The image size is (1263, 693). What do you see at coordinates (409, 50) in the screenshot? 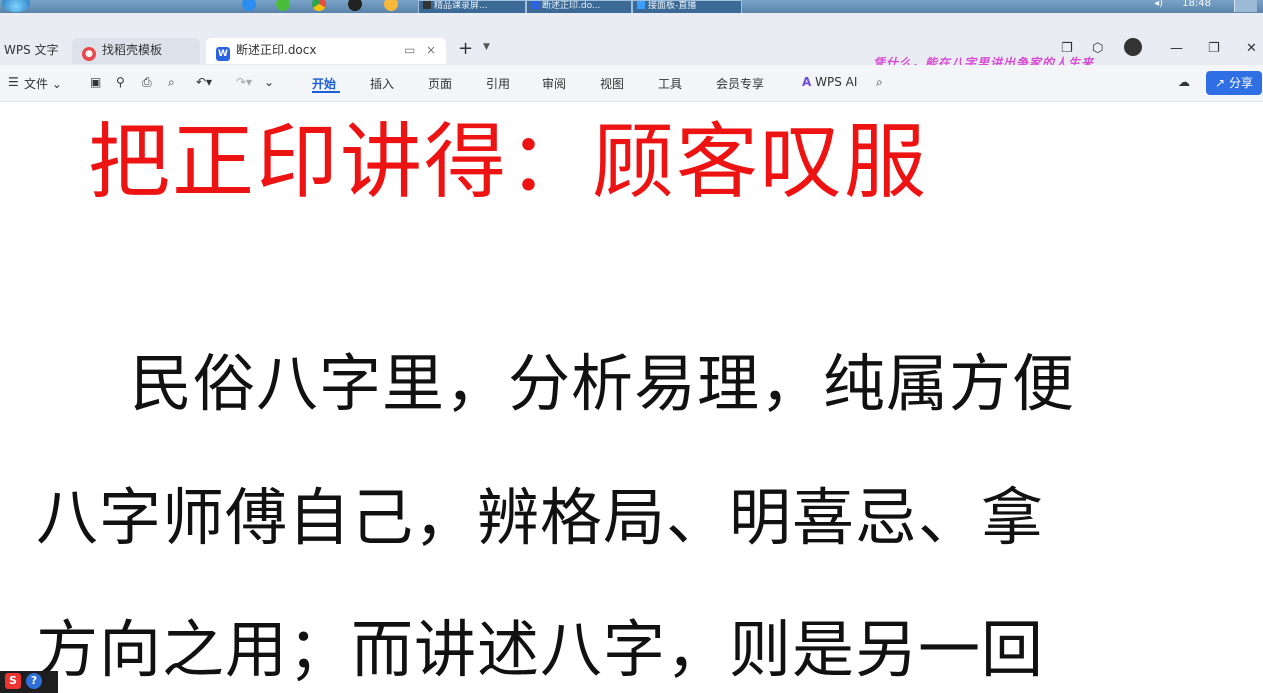
I see `tab-float-icon: ▭` at bounding box center [409, 50].